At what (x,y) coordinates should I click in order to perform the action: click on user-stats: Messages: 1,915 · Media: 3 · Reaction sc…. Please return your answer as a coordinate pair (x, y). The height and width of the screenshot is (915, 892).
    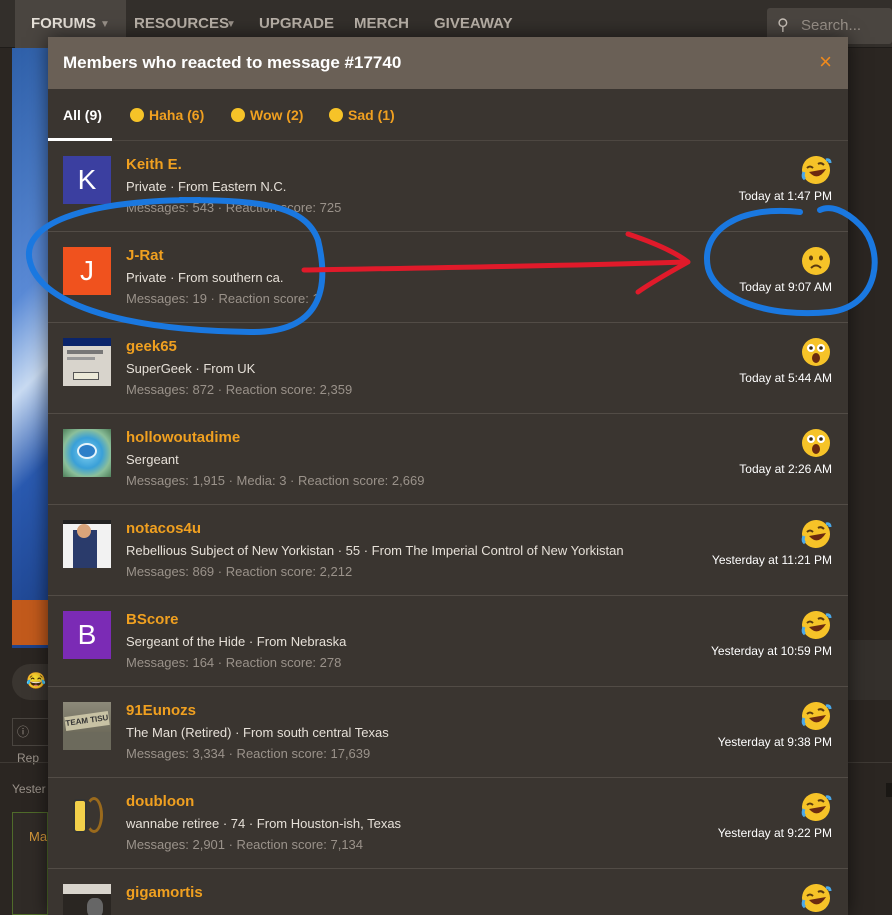
    Looking at the image, I should click on (275, 480).